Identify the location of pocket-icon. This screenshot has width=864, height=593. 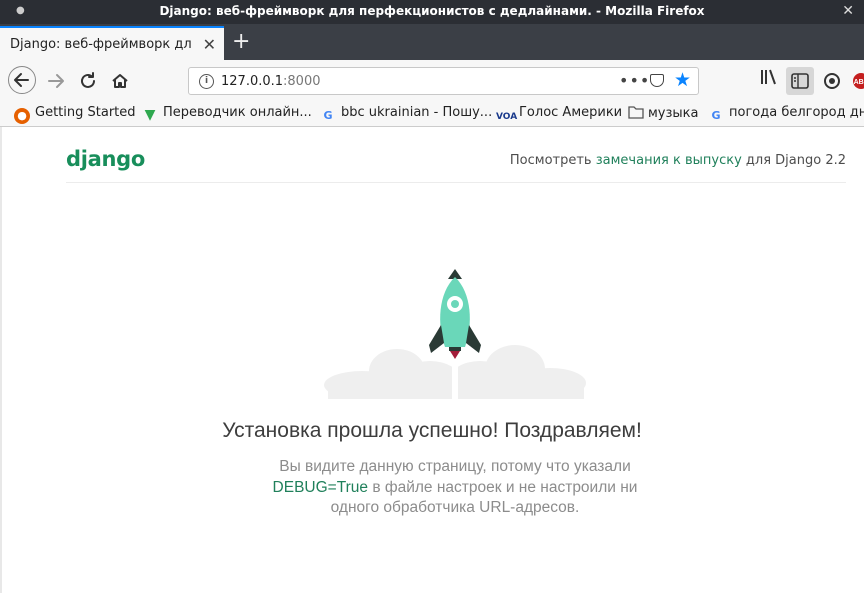
(657, 80).